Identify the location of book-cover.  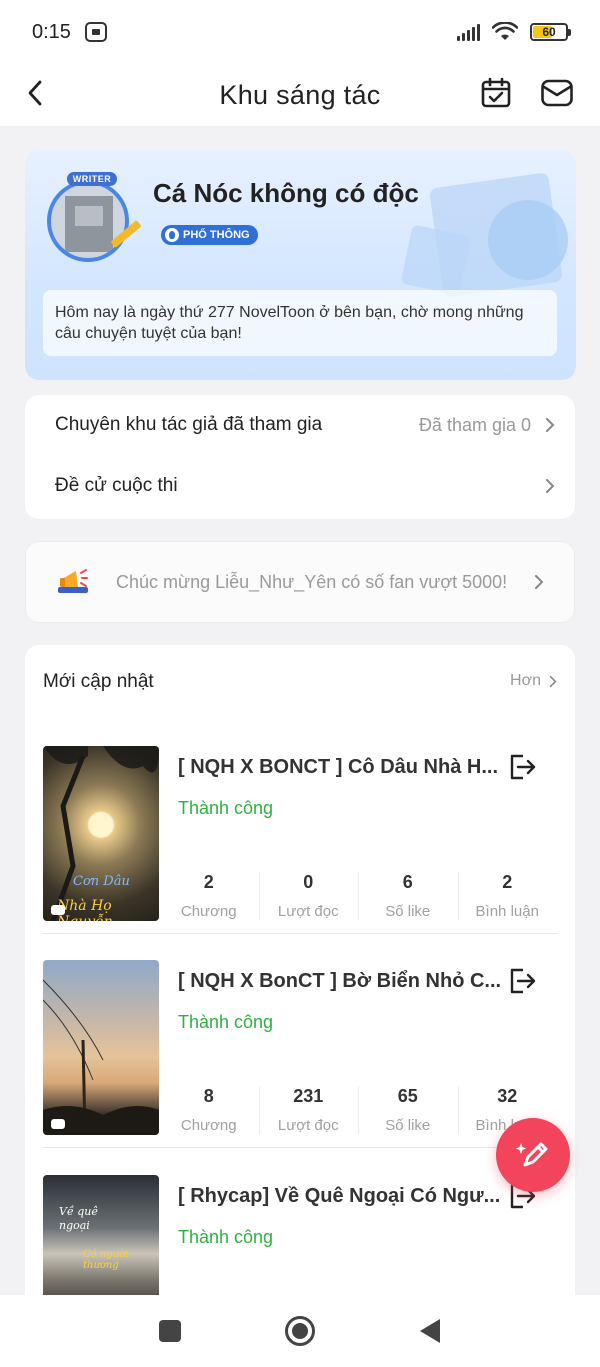
(101, 1047).